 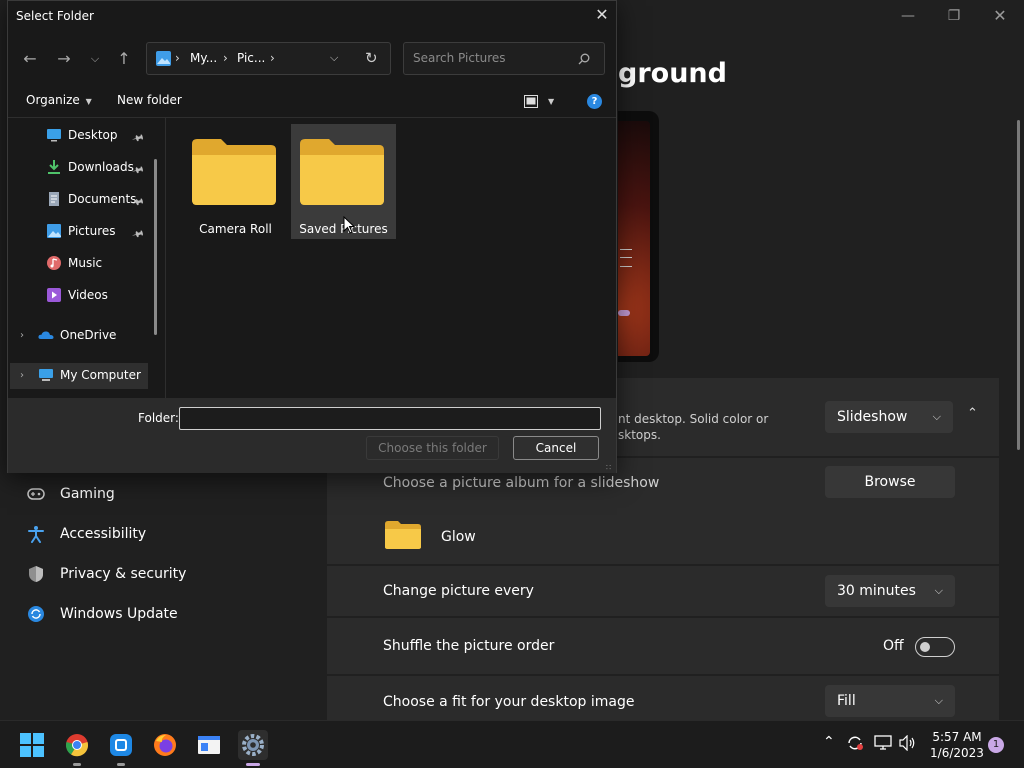 I want to click on gamepad-icon, so click(x=36, y=494).